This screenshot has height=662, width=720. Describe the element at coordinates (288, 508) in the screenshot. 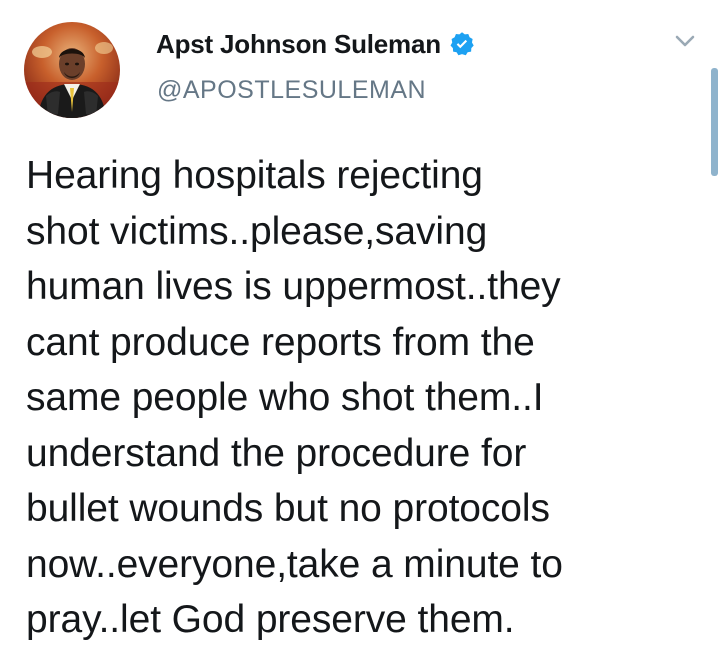

I see `tweet-text-line: bullet wounds but no protocols` at that location.